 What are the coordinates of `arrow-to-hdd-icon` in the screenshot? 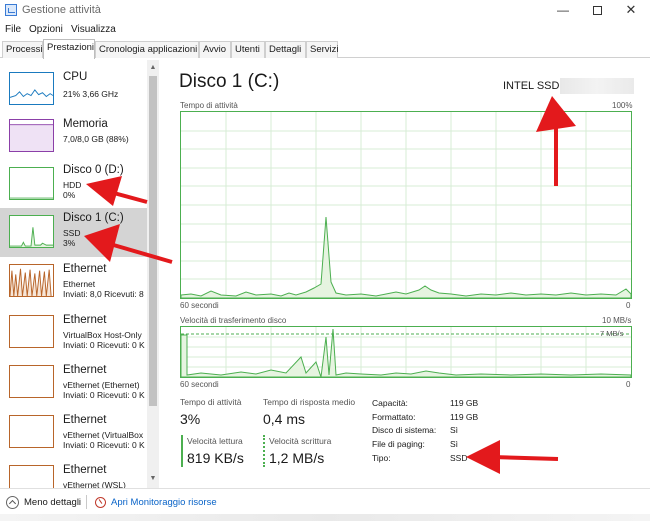 It's located at (117, 191).